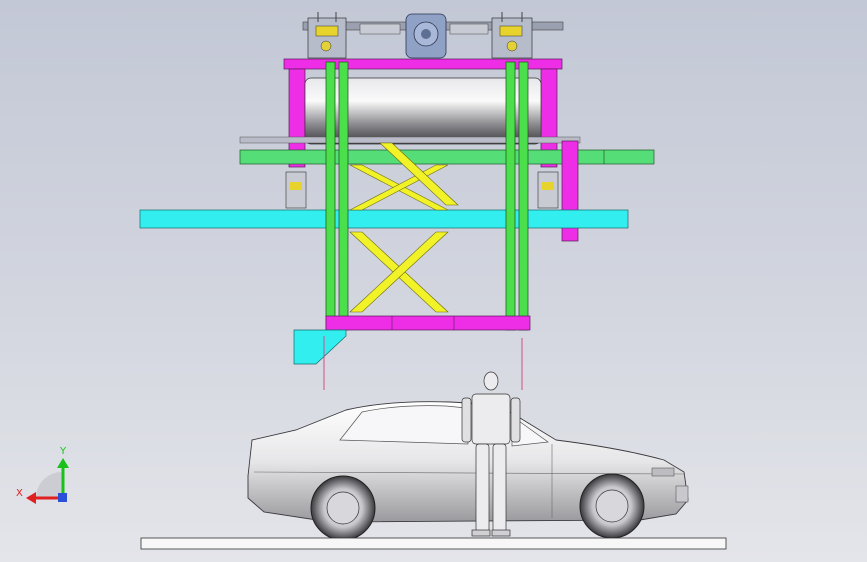 The image size is (867, 562). What do you see at coordinates (384, 219) in the screenshot?
I see `cyan-crossbeam` at bounding box center [384, 219].